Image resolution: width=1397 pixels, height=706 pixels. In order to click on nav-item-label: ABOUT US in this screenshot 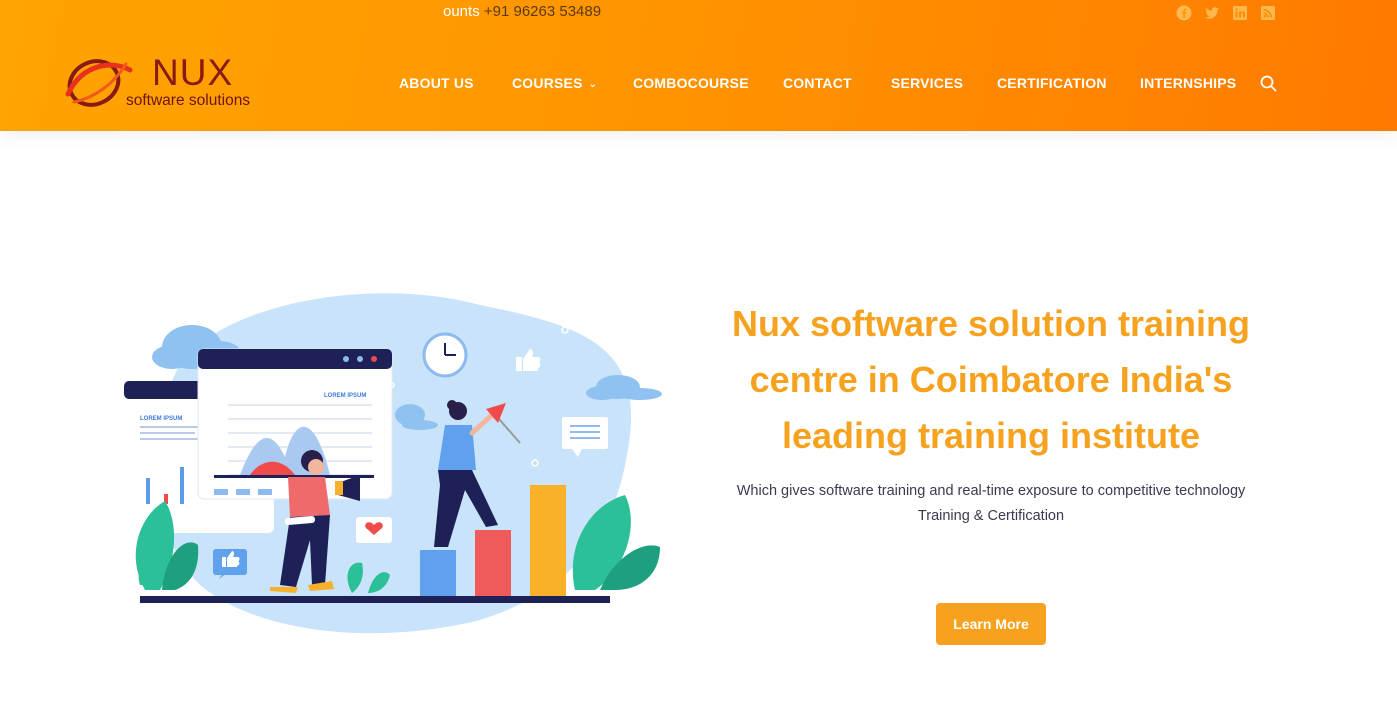, I will do `click(436, 83)`.